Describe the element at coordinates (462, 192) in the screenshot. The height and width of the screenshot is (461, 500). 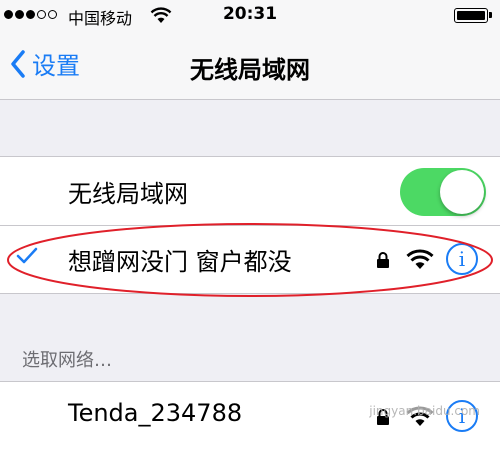
I see `toggle-knob` at that location.